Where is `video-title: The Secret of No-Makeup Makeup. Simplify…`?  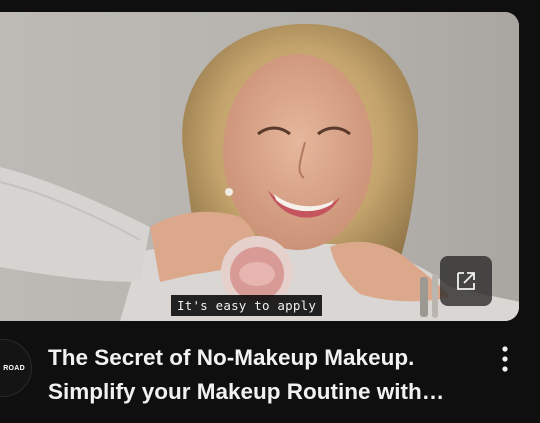 video-title: The Secret of No-Makeup Makeup. Simplify… is located at coordinates (263, 375).